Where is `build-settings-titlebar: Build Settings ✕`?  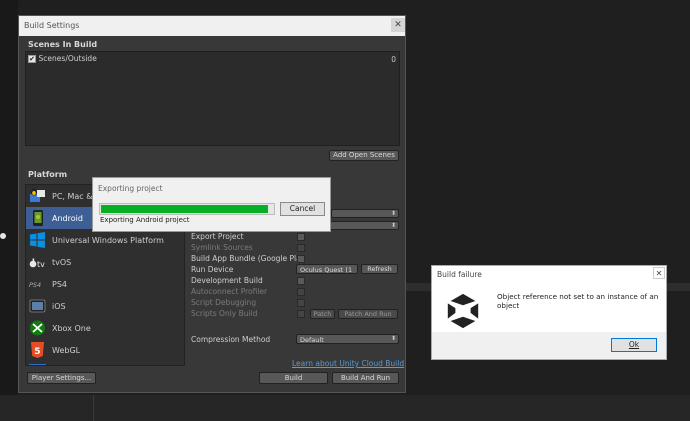
build-settings-titlebar: Build Settings ✕ is located at coordinates (212, 26).